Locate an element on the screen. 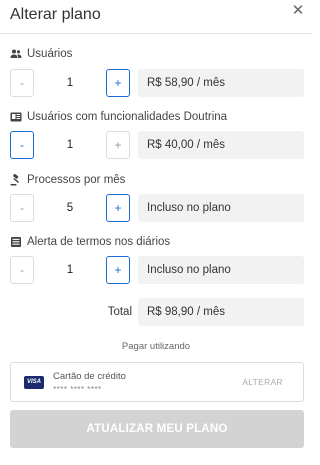 Image resolution: width=320 pixels, height=465 pixels. modal-title: Alterar plano is located at coordinates (55, 14).